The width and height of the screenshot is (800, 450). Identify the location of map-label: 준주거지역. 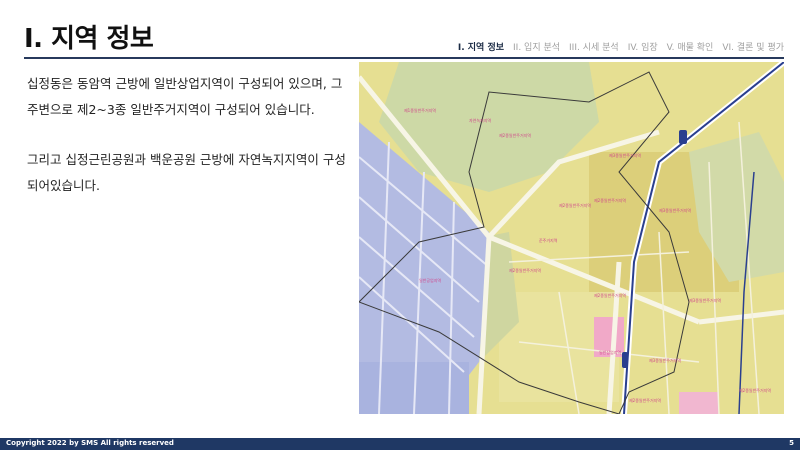
(548, 240).